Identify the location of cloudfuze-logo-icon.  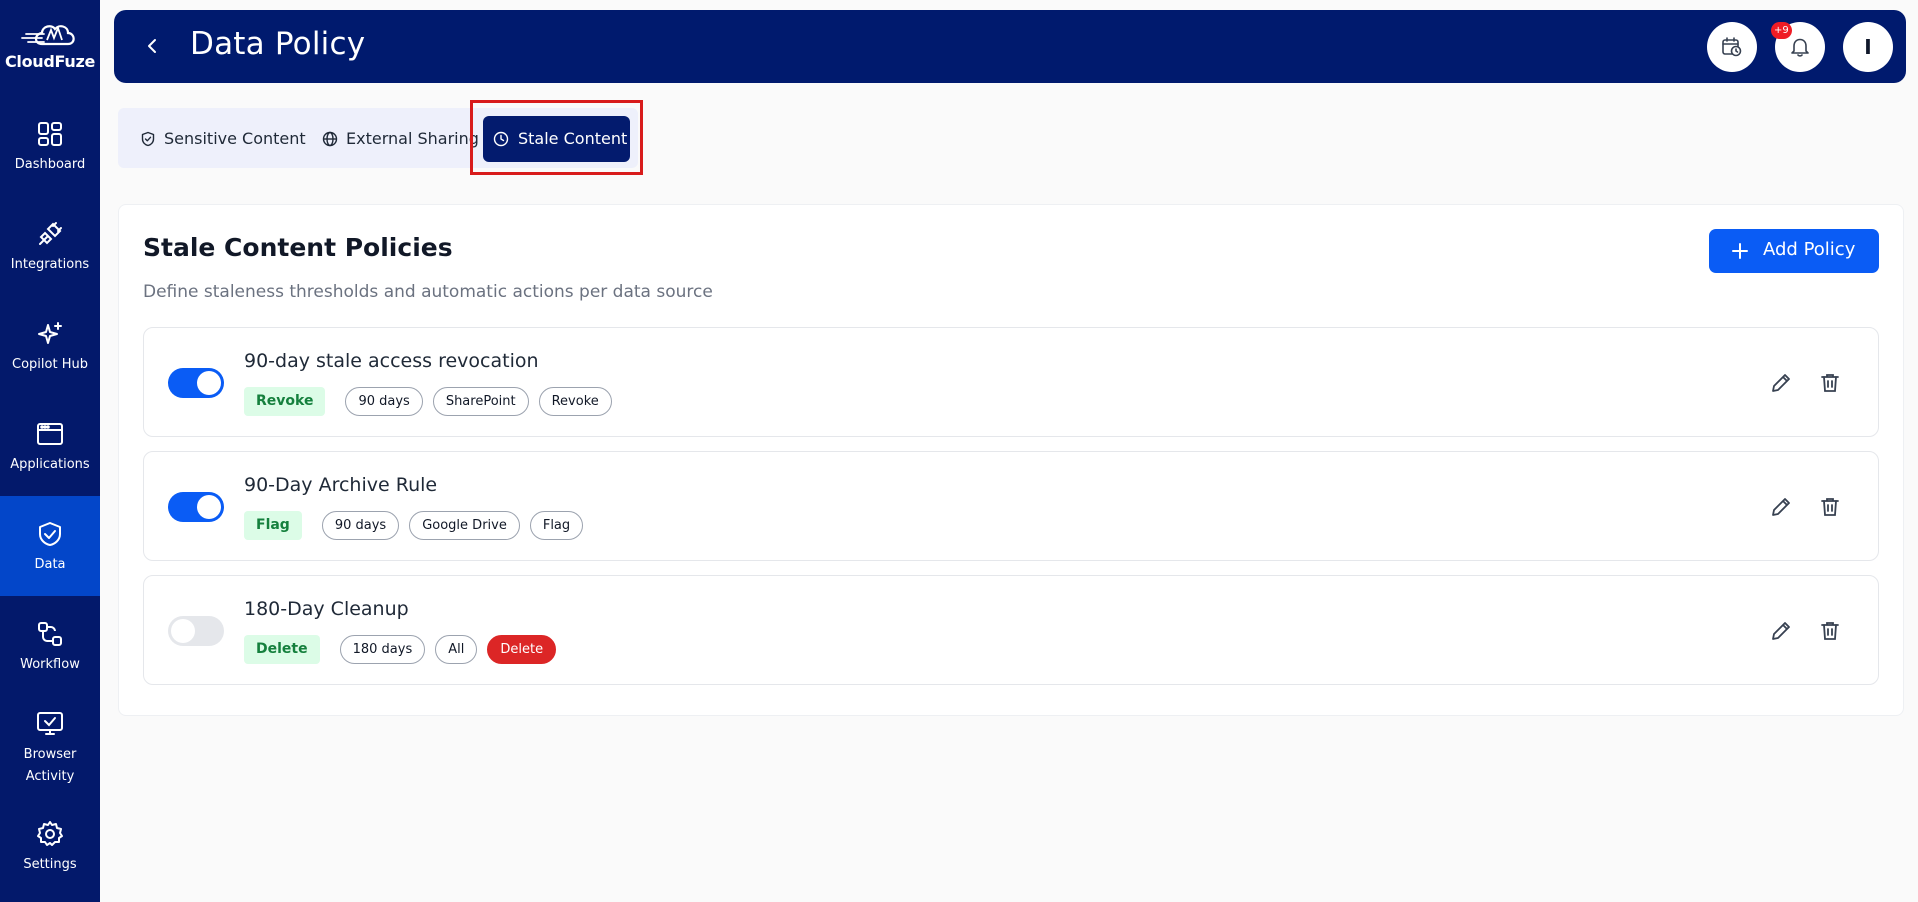
(48, 35).